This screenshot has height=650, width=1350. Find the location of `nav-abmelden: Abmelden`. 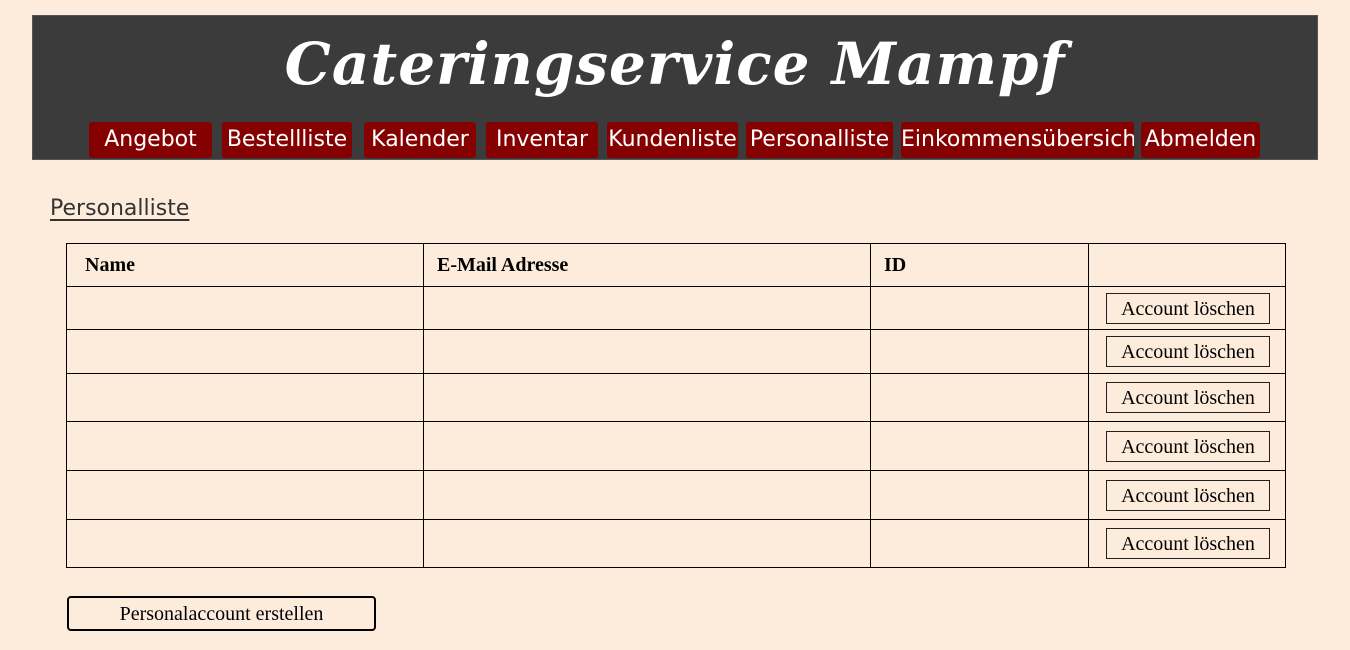

nav-abmelden: Abmelden is located at coordinates (1200, 140).